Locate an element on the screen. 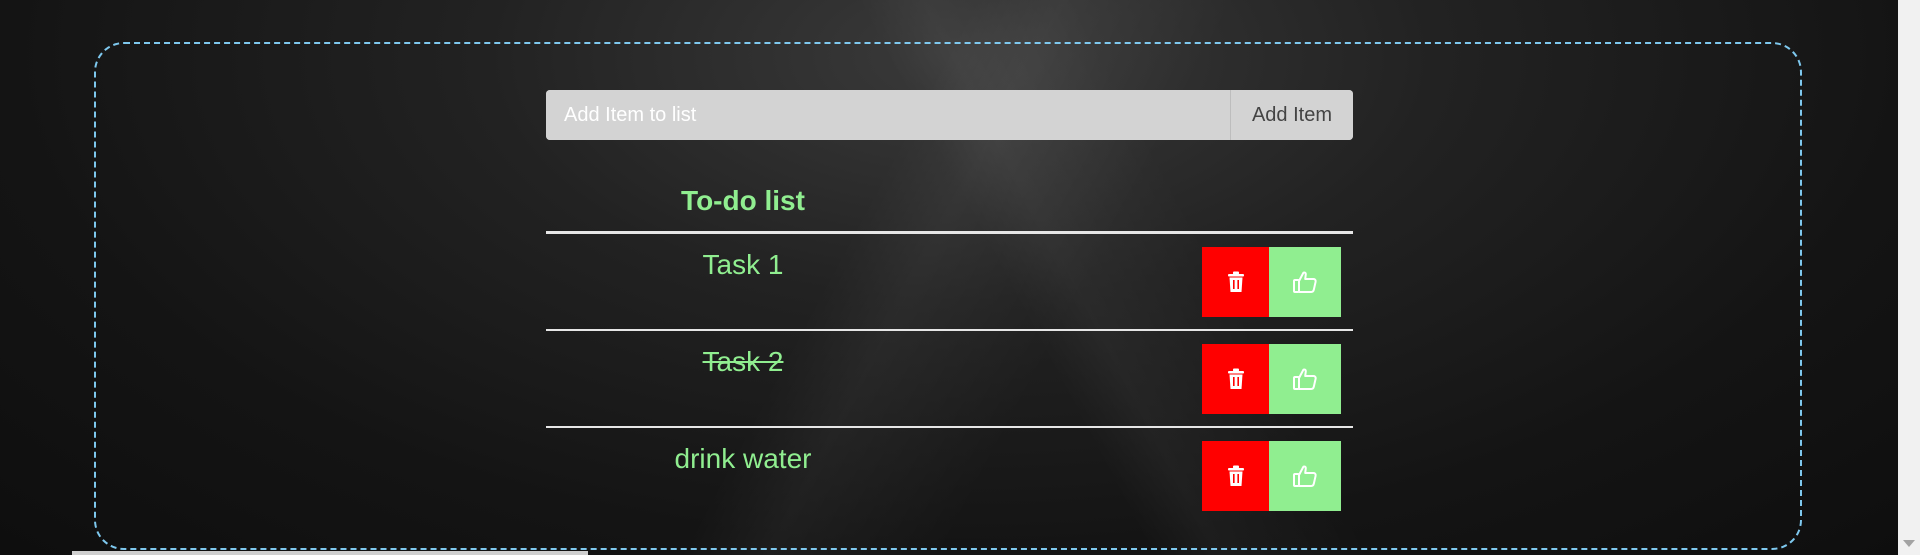  list-title: To-do list is located at coordinates (743, 200).